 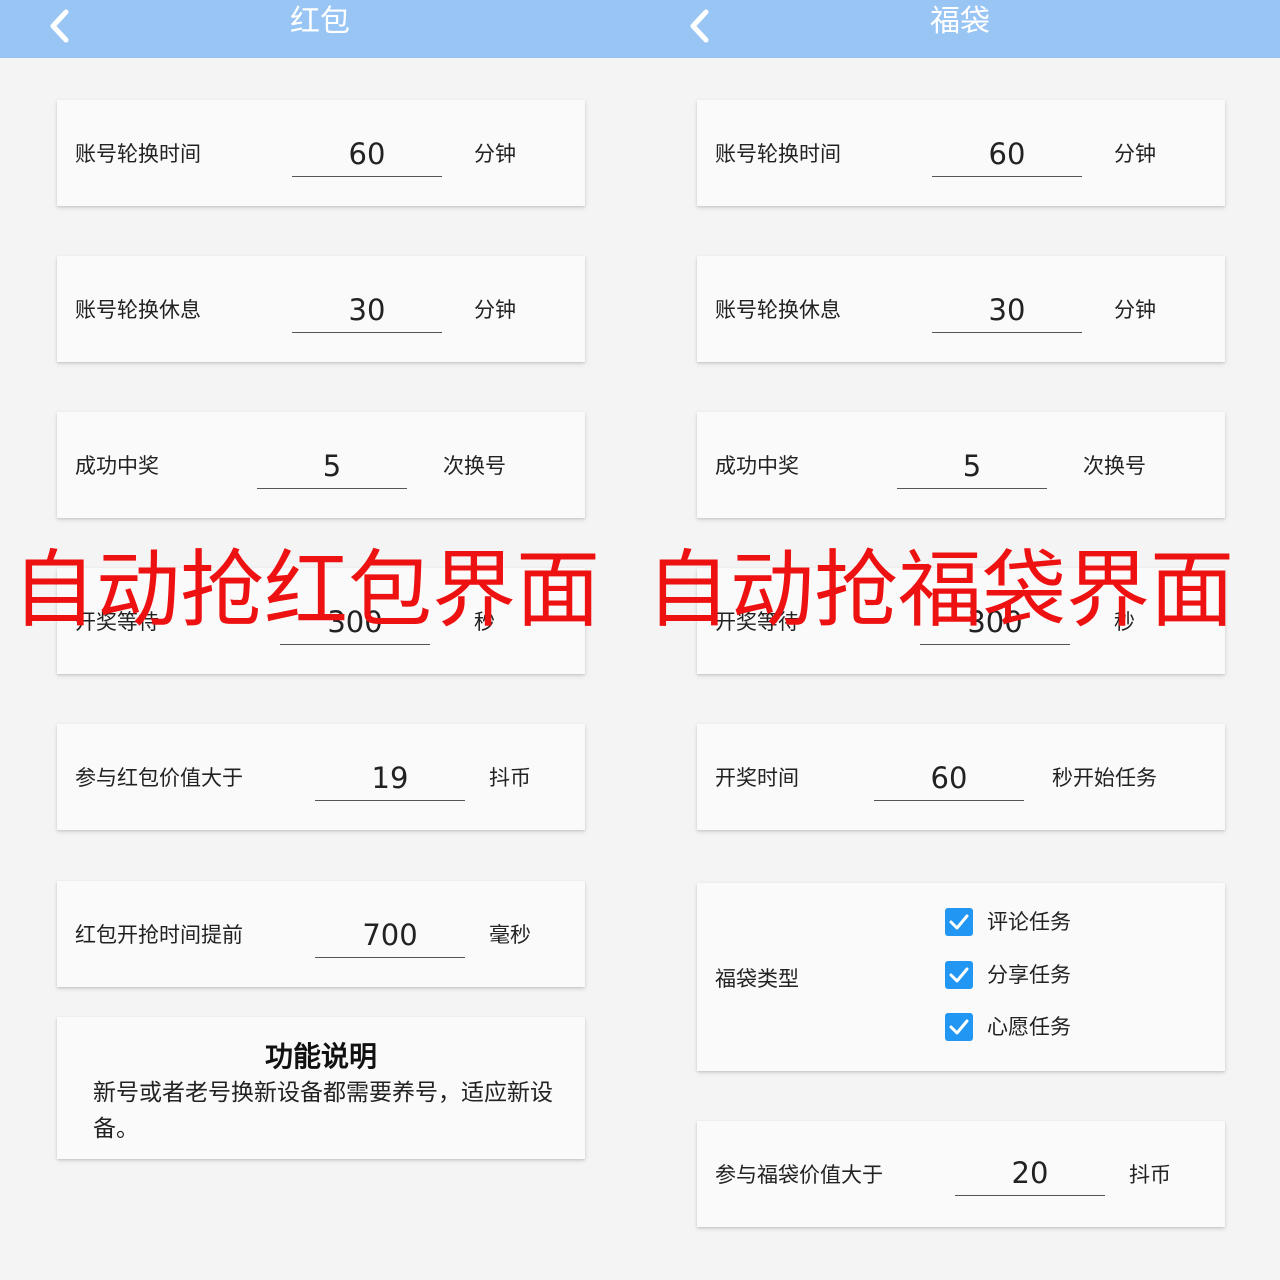 What do you see at coordinates (1029, 922) in the screenshot?
I see `checkbox-label: 评论任务` at bounding box center [1029, 922].